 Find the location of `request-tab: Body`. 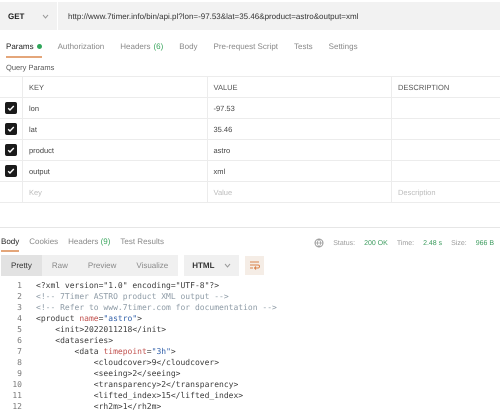

request-tab: Body is located at coordinates (188, 48).